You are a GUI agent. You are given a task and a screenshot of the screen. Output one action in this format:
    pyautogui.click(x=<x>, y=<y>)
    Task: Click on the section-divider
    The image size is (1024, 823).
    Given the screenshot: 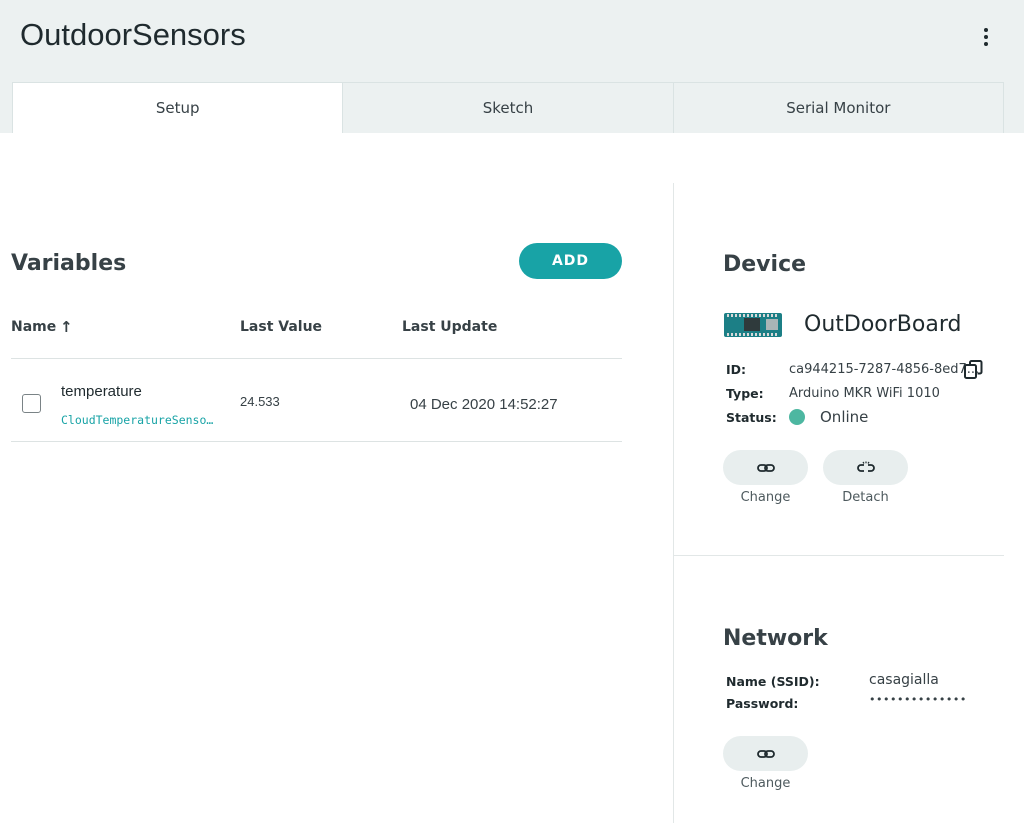 What is the action you would take?
    pyautogui.click(x=838, y=555)
    